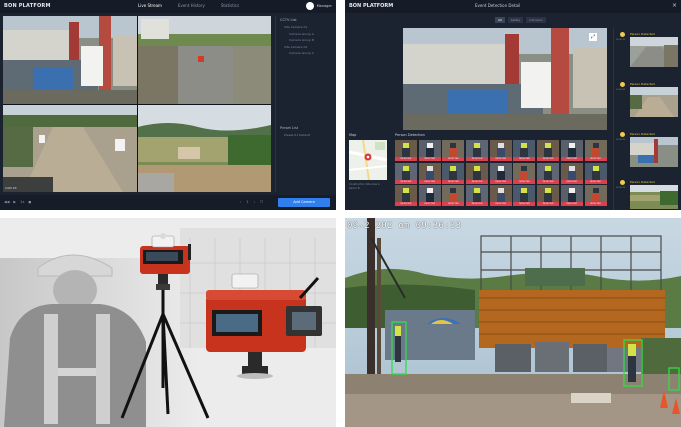  What do you see at coordinates (289, 128) in the screenshot?
I see `preset-header: Preset List` at bounding box center [289, 128].